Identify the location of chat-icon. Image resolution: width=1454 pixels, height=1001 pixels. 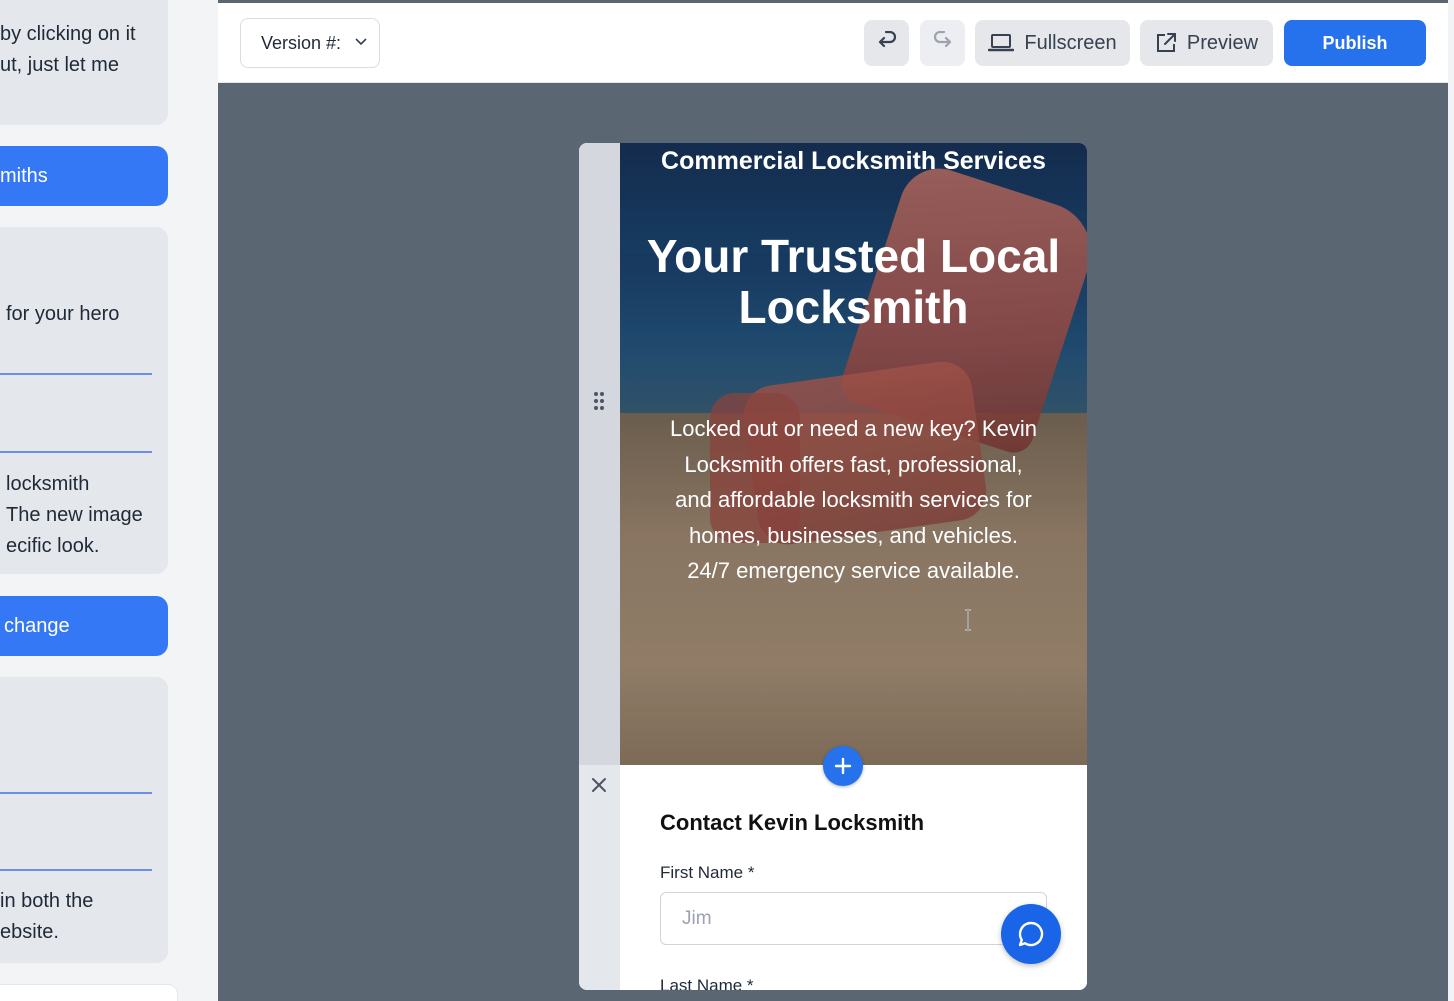
(1031, 934).